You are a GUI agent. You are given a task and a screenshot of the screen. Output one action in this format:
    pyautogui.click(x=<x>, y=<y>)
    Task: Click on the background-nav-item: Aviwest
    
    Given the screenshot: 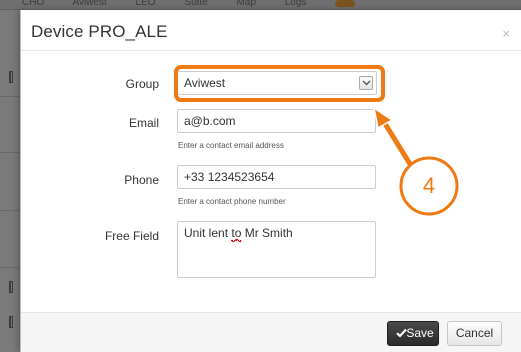 What is the action you would take?
    pyautogui.click(x=89, y=4)
    